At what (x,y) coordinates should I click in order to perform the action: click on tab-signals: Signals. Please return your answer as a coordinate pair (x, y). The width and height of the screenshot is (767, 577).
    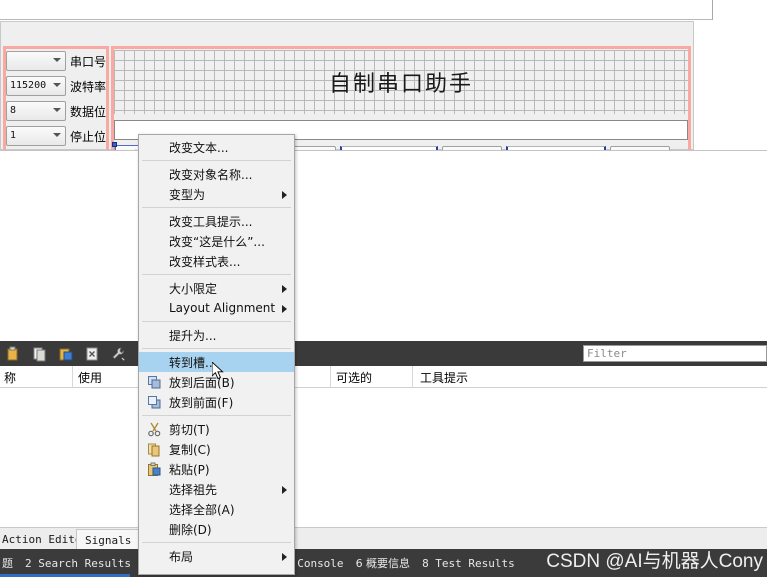
    Looking at the image, I should click on (108, 539).